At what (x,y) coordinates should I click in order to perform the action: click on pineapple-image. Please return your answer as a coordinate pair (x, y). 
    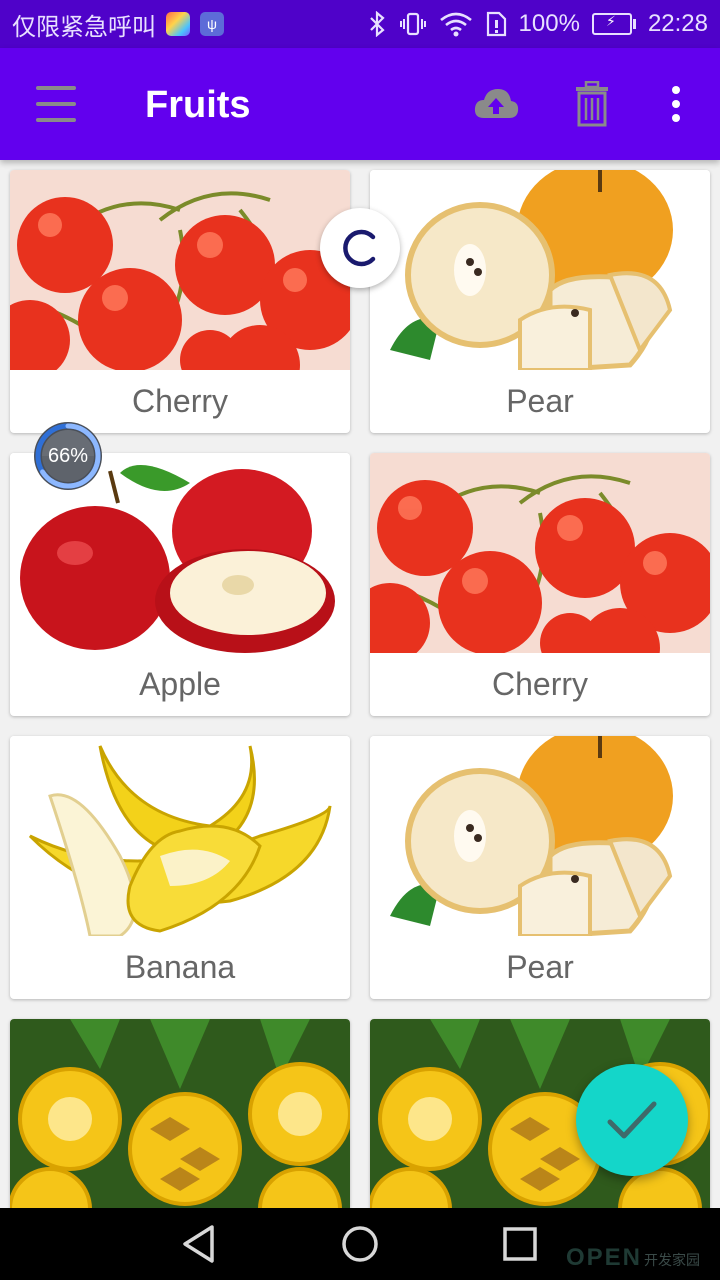
    Looking at the image, I should click on (180, 1113).